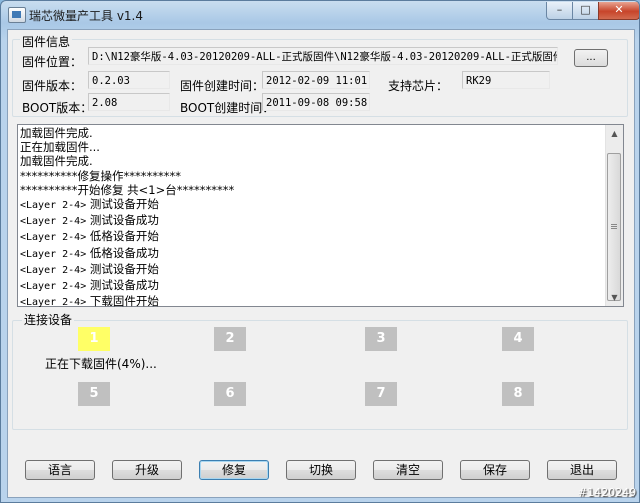 The height and width of the screenshot is (503, 640). I want to click on firmware-version-label: 固件版本：, so click(52, 86).